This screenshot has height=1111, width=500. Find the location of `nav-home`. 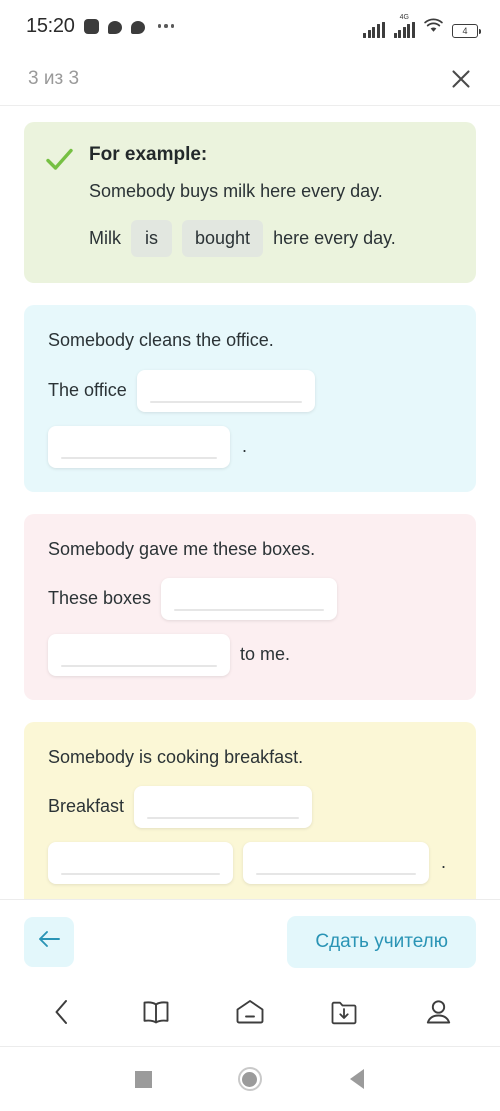

nav-home is located at coordinates (250, 1015).